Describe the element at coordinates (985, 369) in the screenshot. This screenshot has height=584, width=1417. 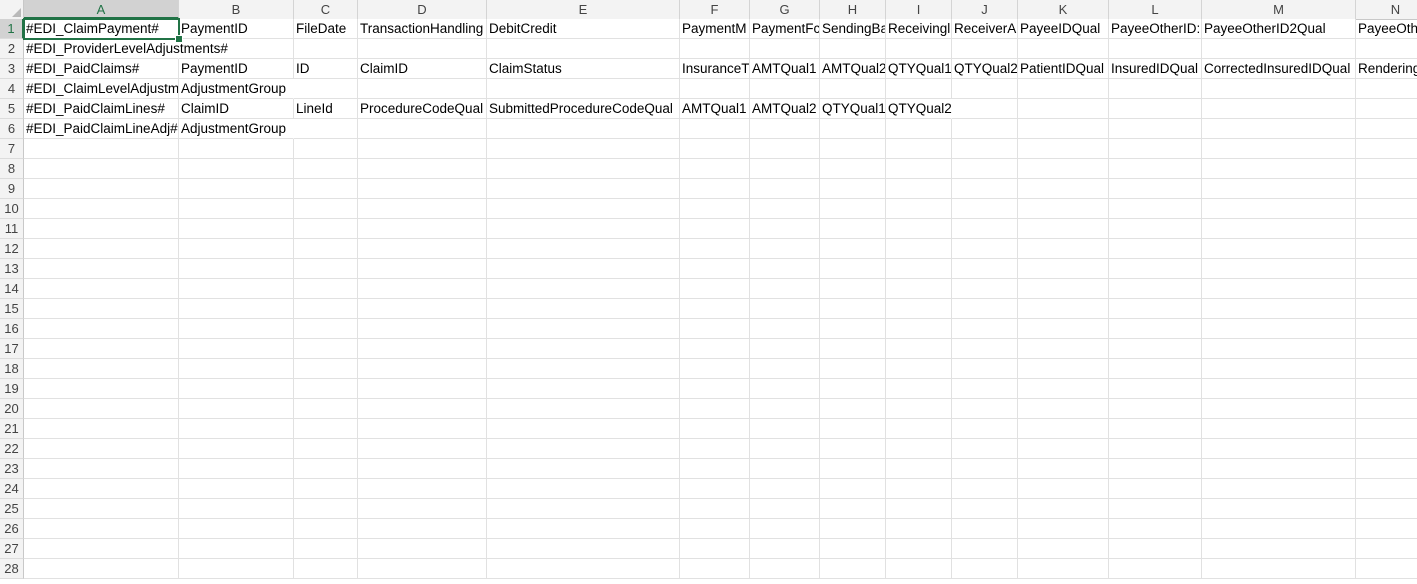
I see `cell-j18` at that location.